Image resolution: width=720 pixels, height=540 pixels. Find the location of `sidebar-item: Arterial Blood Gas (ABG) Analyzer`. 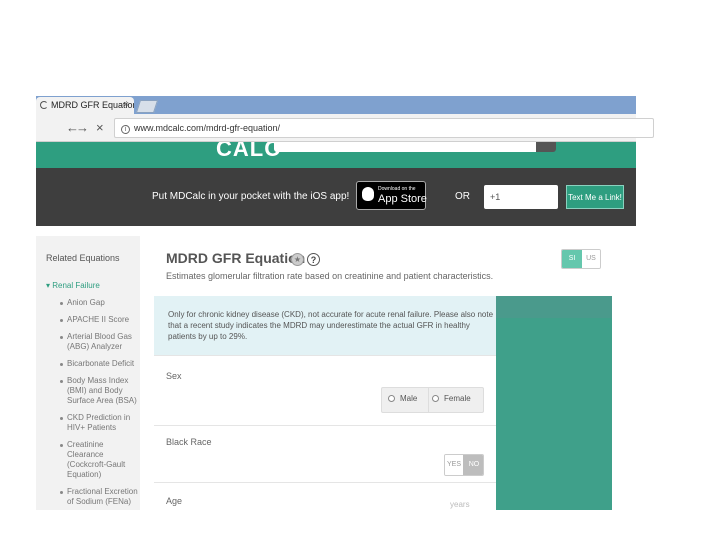

sidebar-item: Arterial Blood Gas (ABG) Analyzer is located at coordinates (99, 342).